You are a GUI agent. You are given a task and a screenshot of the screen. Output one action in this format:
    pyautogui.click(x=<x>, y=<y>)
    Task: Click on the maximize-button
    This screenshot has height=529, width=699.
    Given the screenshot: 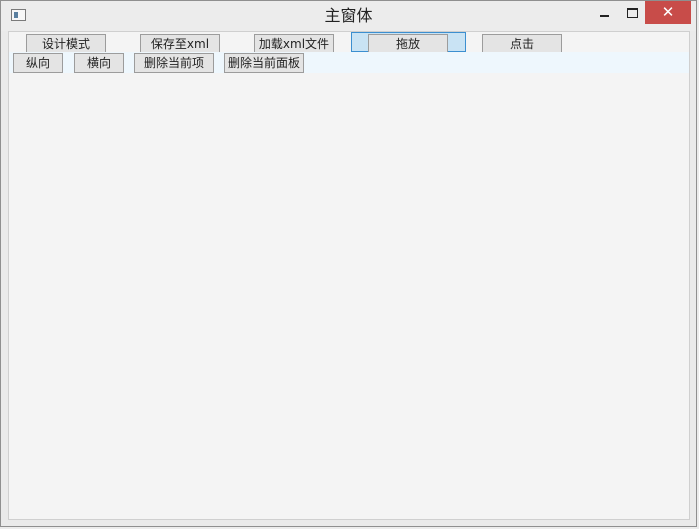 What is the action you would take?
    pyautogui.click(x=632, y=12)
    